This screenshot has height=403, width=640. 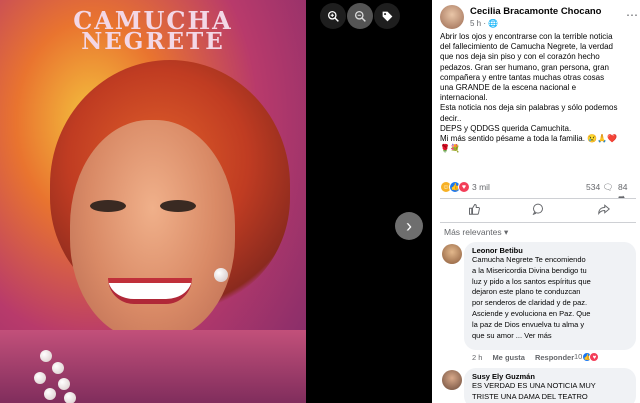 I want to click on post-actions, so click(x=538, y=212).